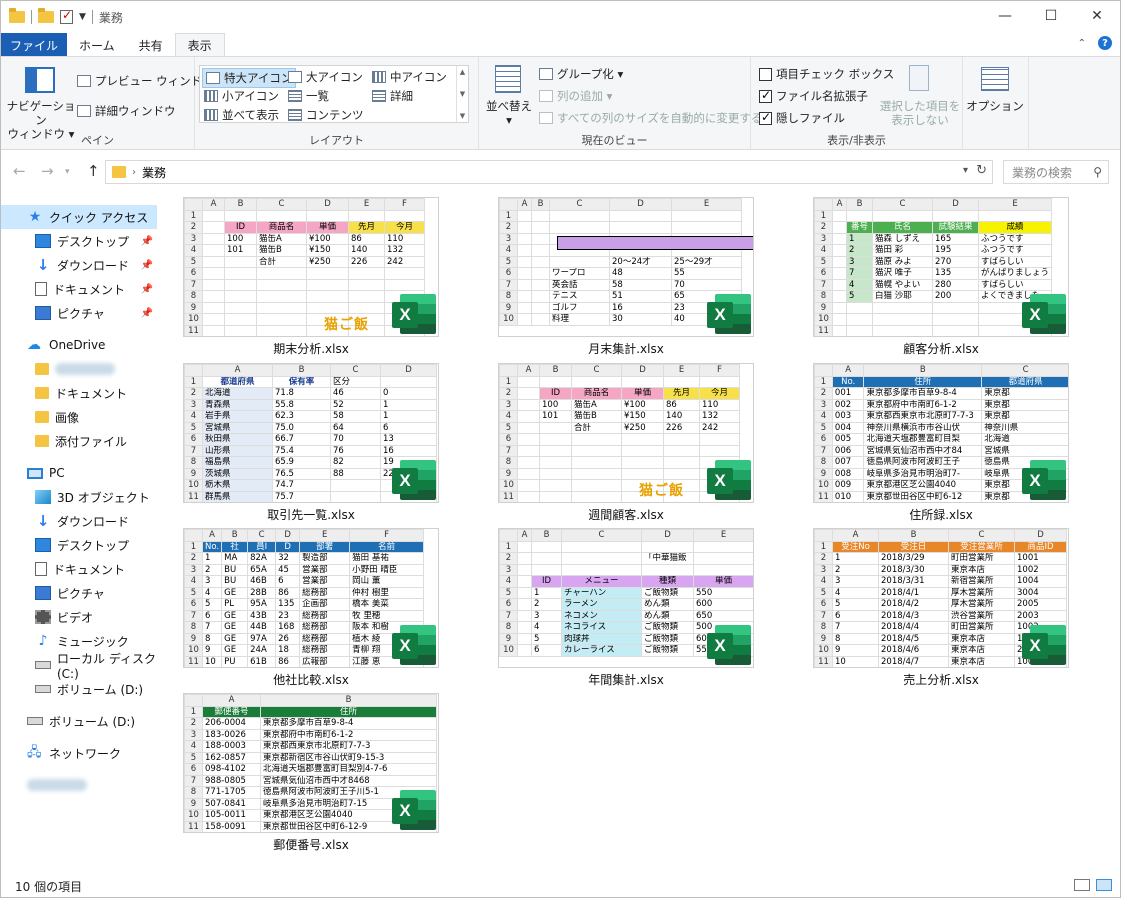 This screenshot has width=1121, height=898. Describe the element at coordinates (462, 116) in the screenshot. I see `expand-gallery-icon: ▼` at that location.